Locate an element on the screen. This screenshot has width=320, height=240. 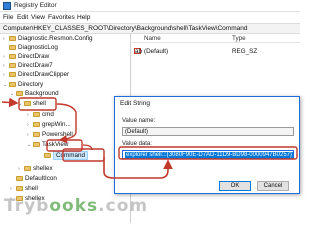
tree-item-shellex: › shellex is located at coordinates (35, 169).